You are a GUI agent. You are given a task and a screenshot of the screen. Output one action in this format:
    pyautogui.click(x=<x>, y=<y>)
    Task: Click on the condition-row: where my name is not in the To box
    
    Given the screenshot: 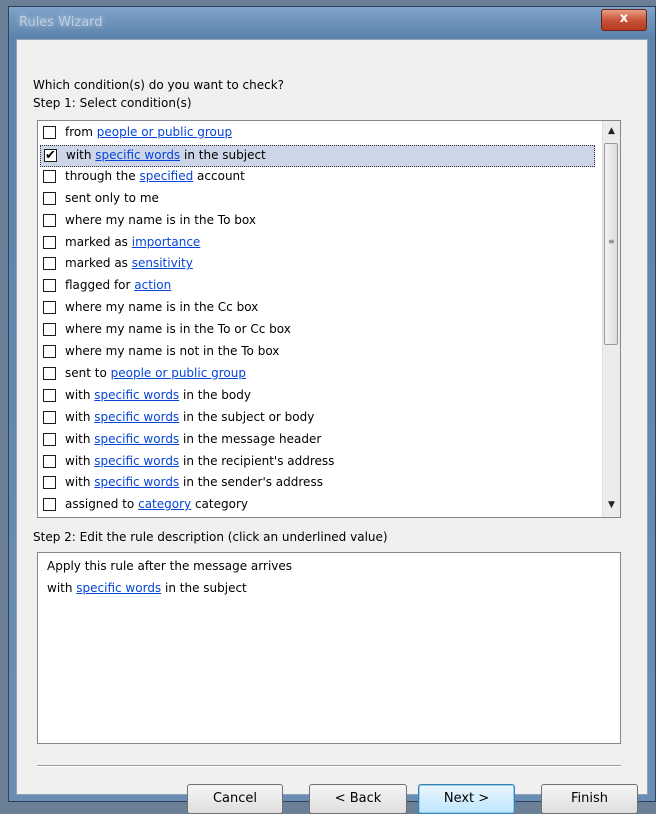 What is the action you would take?
    pyautogui.click(x=318, y=353)
    